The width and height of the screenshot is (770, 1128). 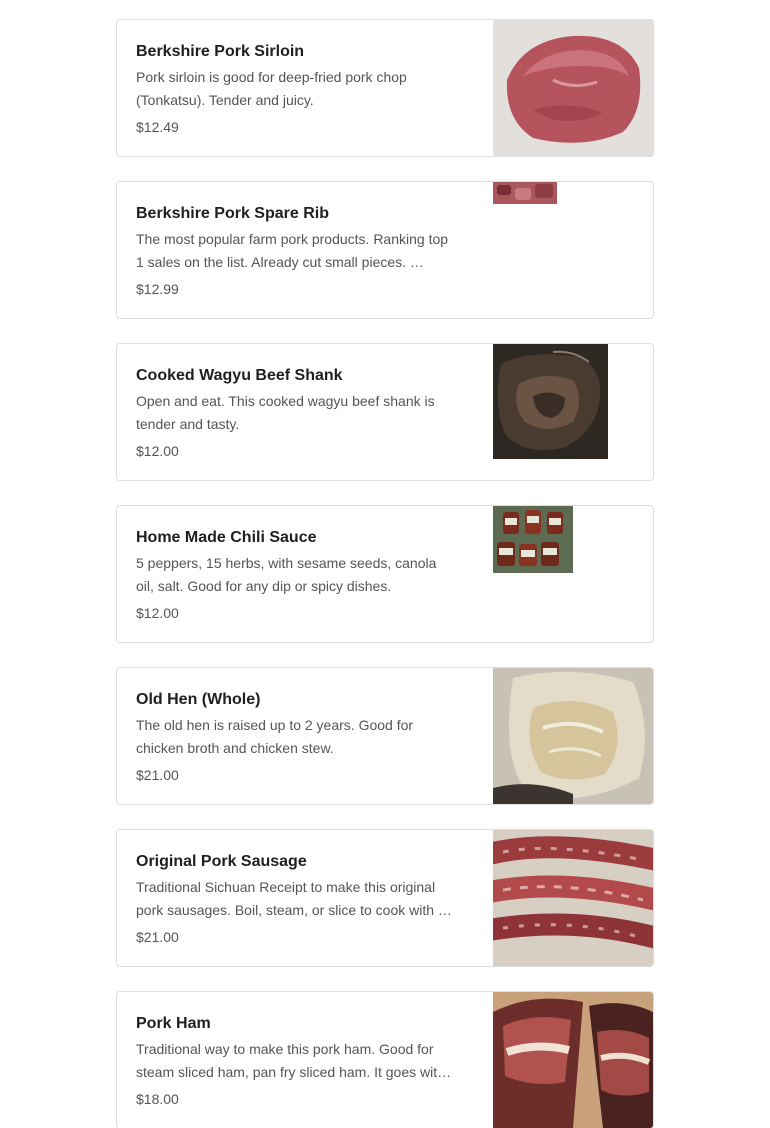 What do you see at coordinates (226, 537) in the screenshot?
I see `menu-item-title: Home Made Chili Sauce` at bounding box center [226, 537].